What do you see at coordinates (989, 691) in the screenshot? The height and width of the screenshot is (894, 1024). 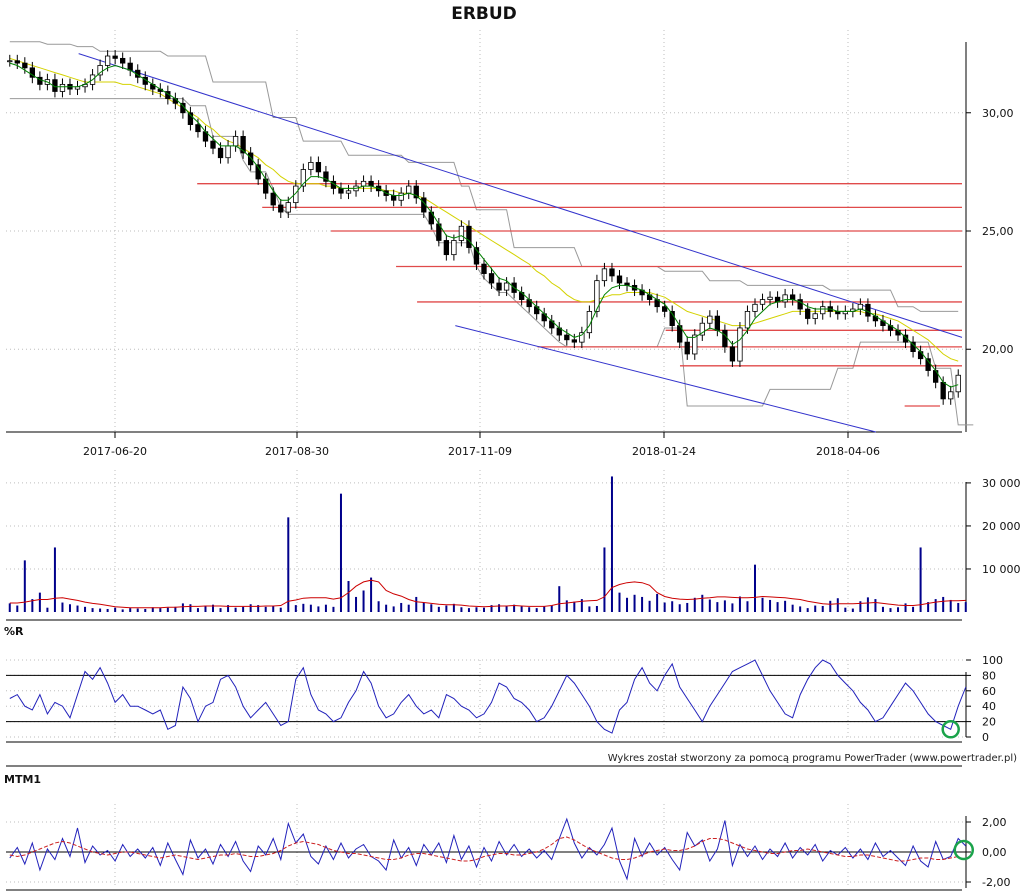 I see `panel-2-ytick-label-3: 60` at bounding box center [989, 691].